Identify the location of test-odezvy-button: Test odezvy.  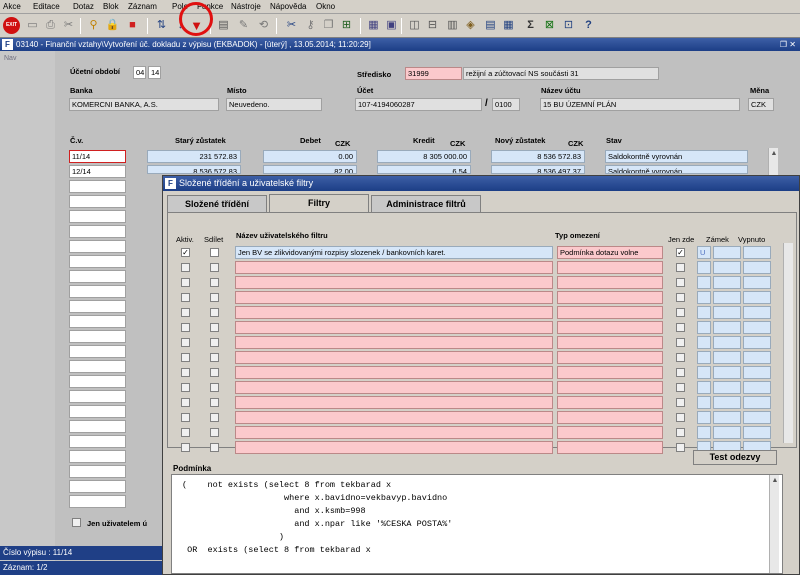
(735, 457).